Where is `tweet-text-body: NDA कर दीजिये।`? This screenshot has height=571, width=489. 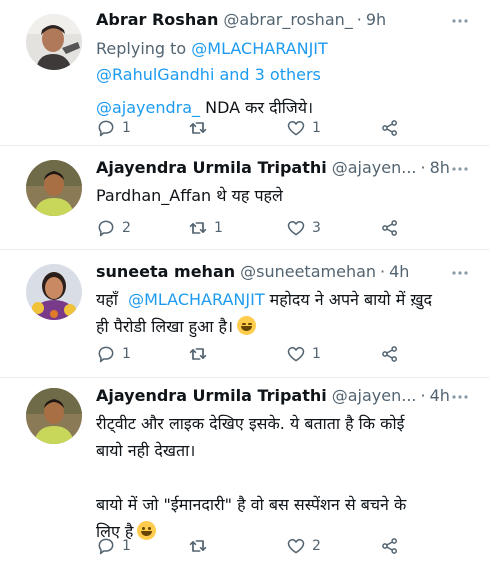 tweet-text-body: NDA कर दीजिये। is located at coordinates (257, 107).